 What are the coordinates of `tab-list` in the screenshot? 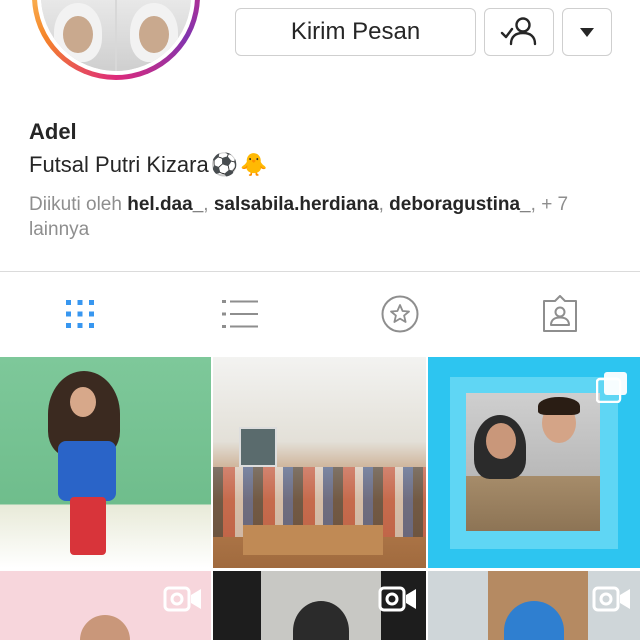 It's located at (240, 314).